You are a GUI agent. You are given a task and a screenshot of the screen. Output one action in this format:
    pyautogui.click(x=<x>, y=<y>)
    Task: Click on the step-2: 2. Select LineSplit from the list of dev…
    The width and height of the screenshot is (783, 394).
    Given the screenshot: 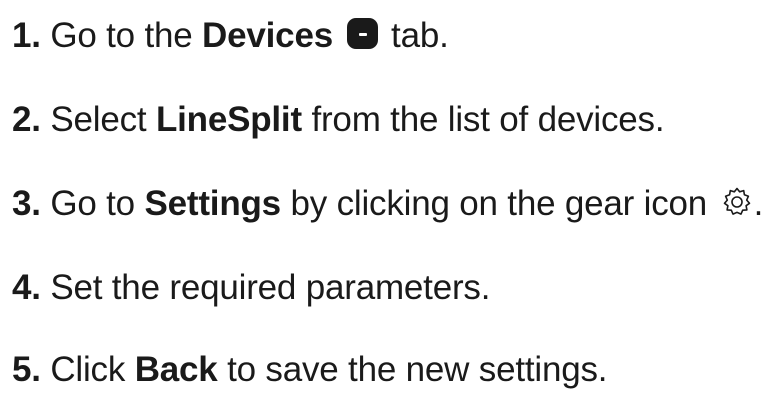 What is the action you would take?
    pyautogui.click(x=338, y=120)
    